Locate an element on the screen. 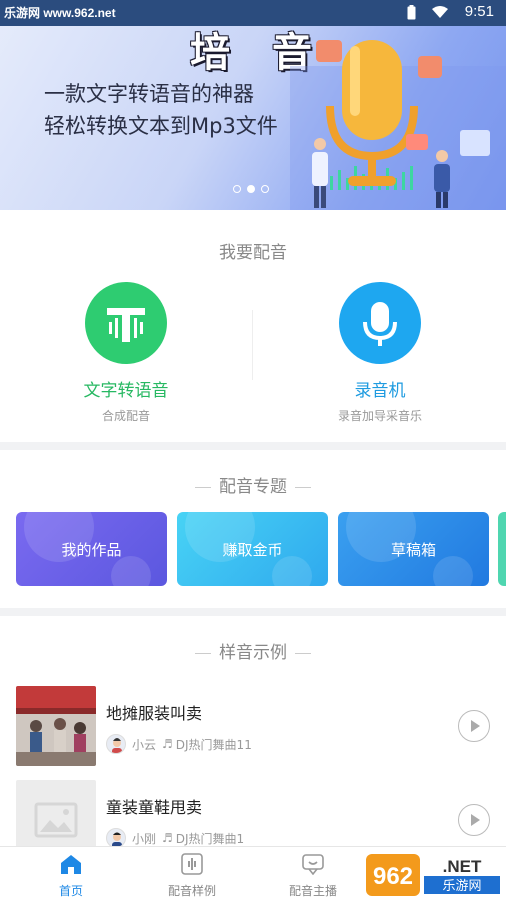 The height and width of the screenshot is (900, 506). sample-item: 地摊服装叫卖 小云 ♬ DJ热门舞曲11 is located at coordinates (253, 729).